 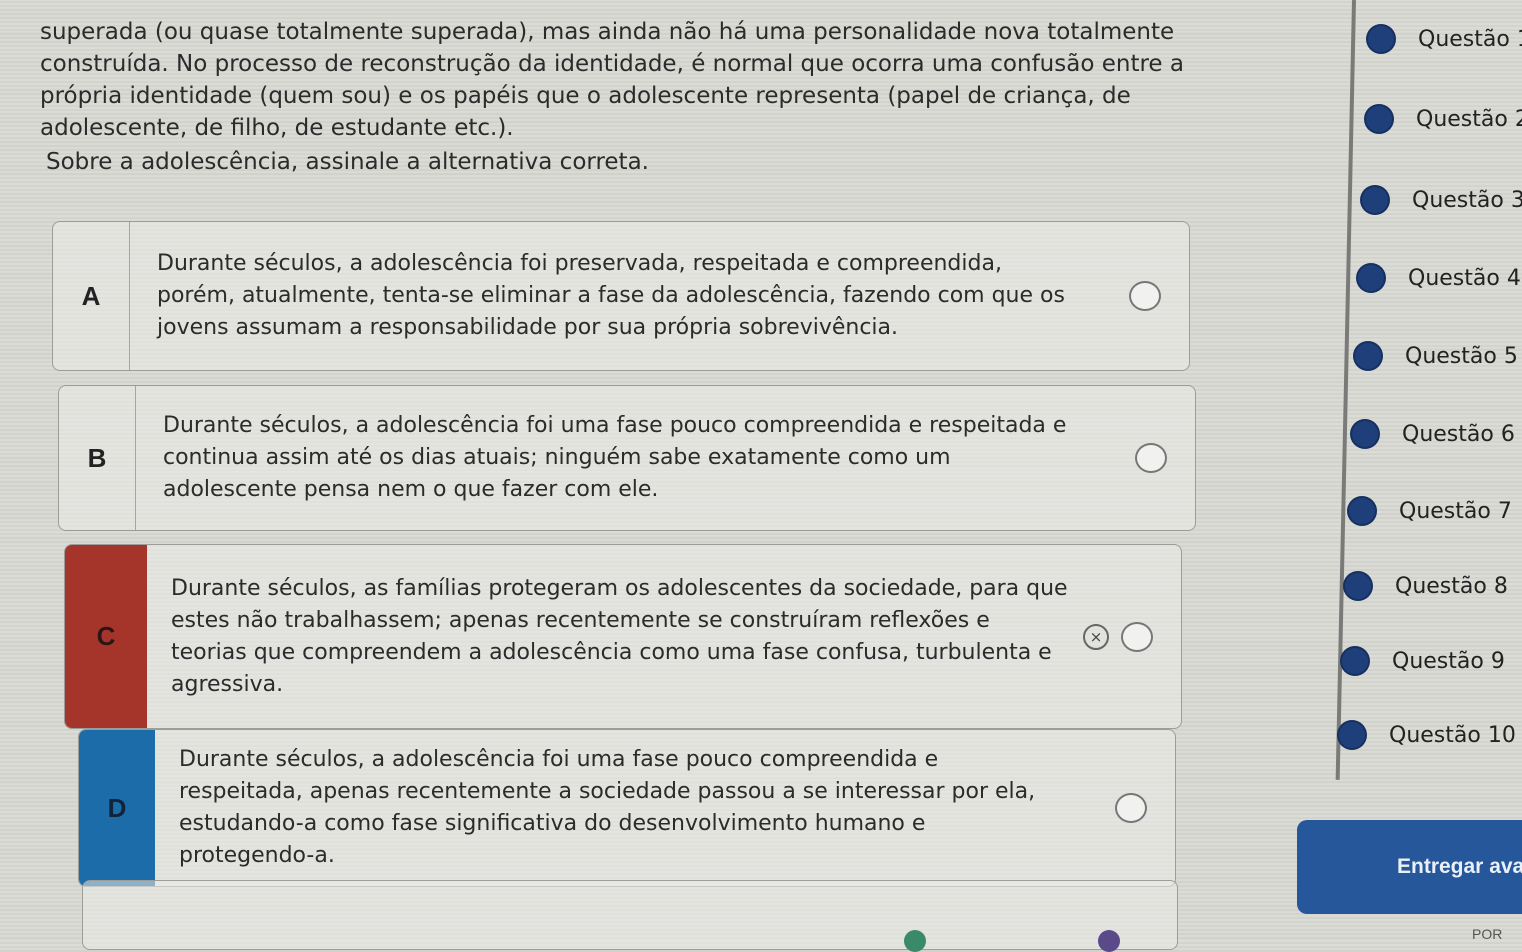 What do you see at coordinates (1452, 735) in the screenshot?
I see `nav-label: Questão 10` at bounding box center [1452, 735].